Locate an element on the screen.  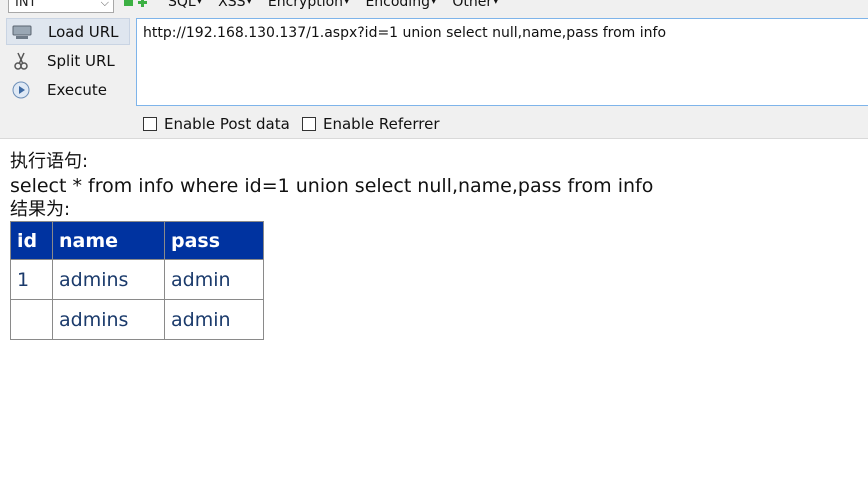
post-data-checkbox is located at coordinates (150, 124).